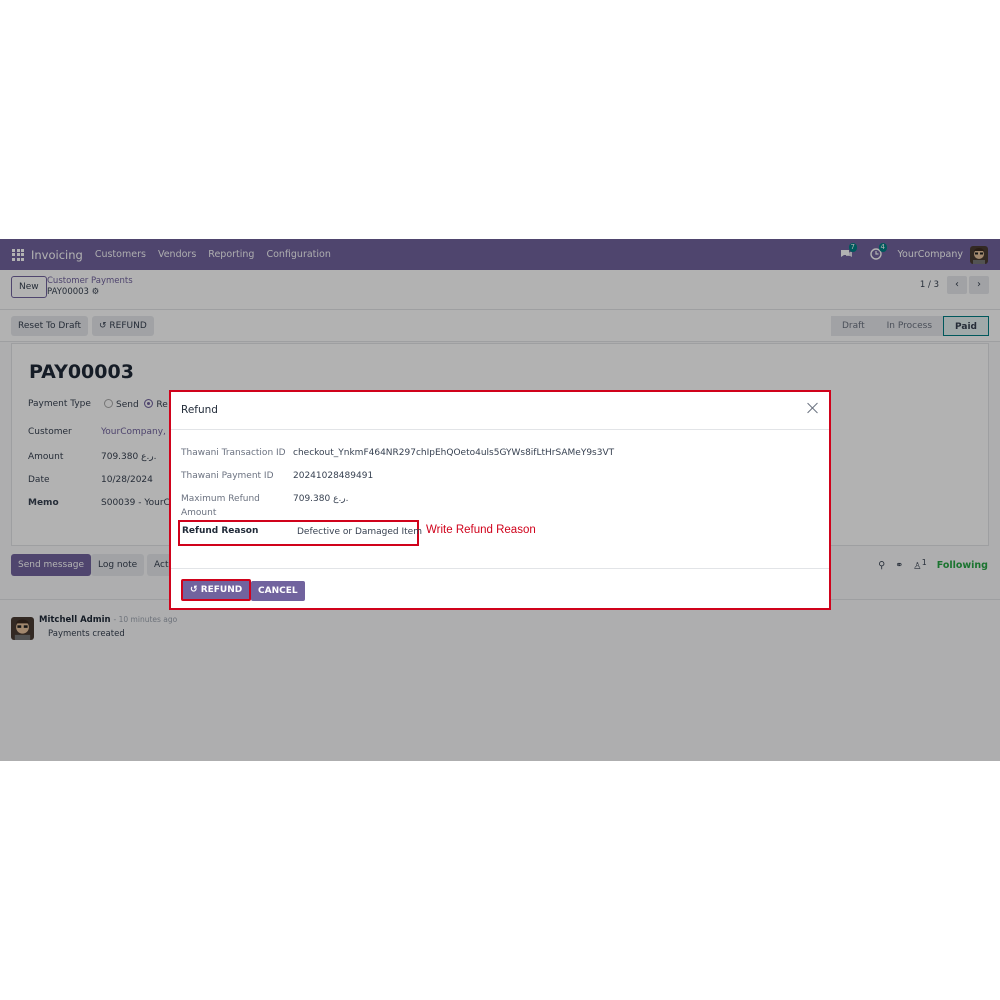 The width and height of the screenshot is (1000, 1000). What do you see at coordinates (481, 530) in the screenshot?
I see `refund-reason-annotation: Write Refund Reason` at bounding box center [481, 530].